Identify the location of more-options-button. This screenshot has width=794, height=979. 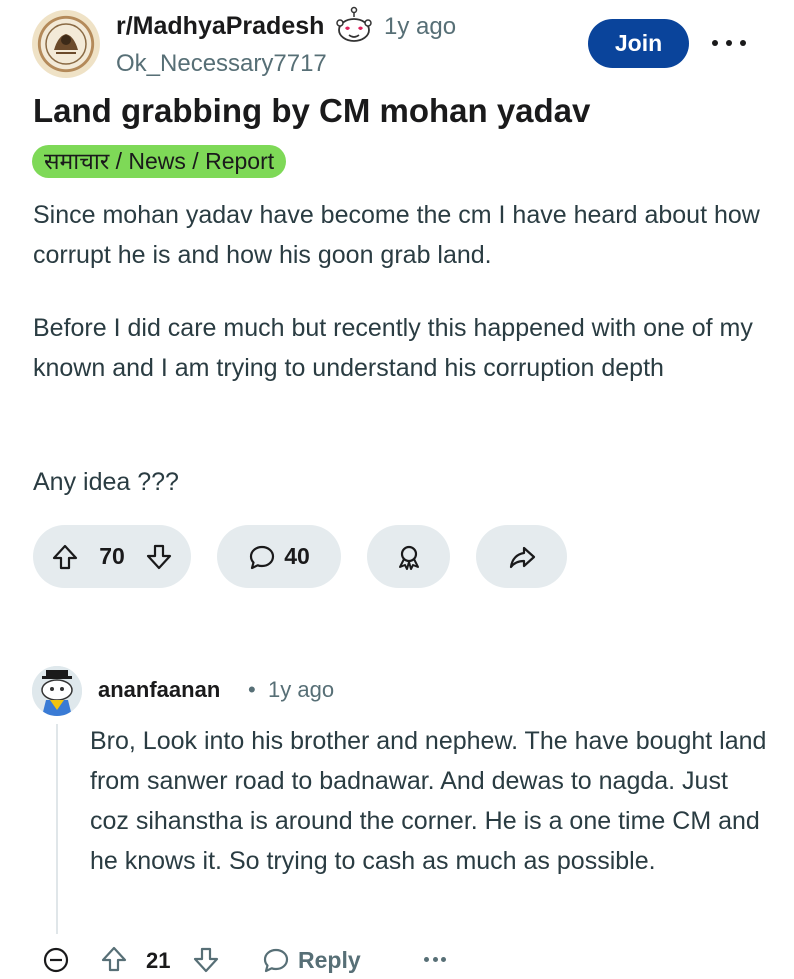
(729, 43).